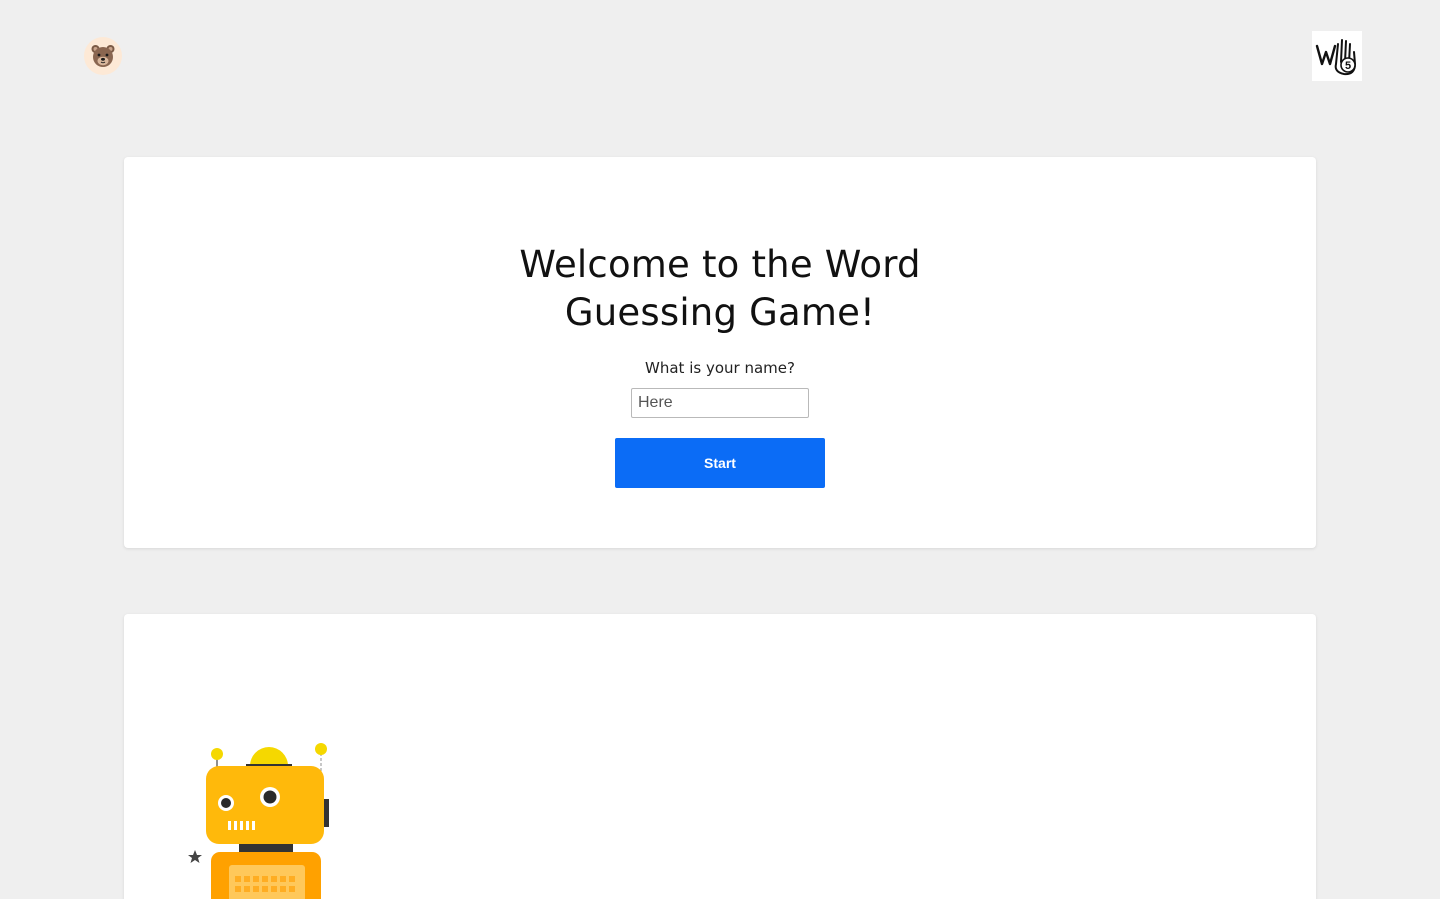  Describe the element at coordinates (720, 288) in the screenshot. I see `welcome-title: Welcome to the Word Guessing Game!` at that location.